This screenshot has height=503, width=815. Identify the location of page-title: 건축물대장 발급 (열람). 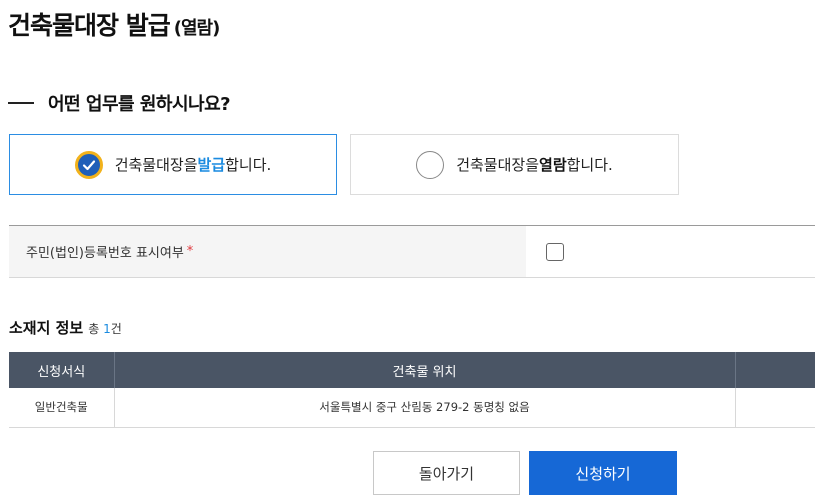
(114, 24).